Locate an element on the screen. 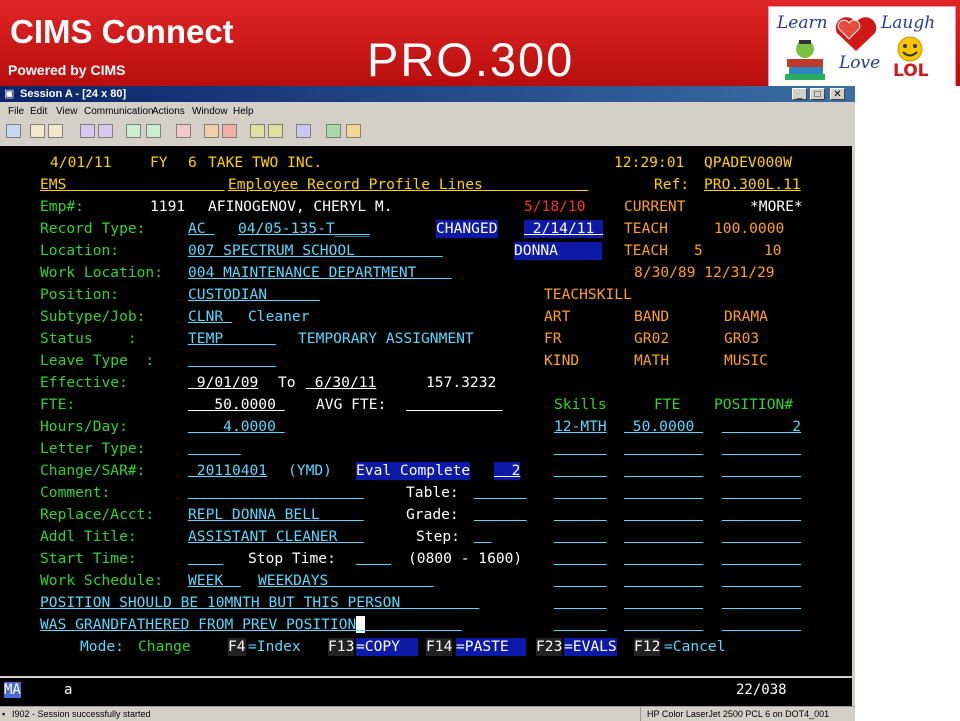 This screenshot has width=960, height=721. effective-from-field: 9/01/09 is located at coordinates (223, 383).